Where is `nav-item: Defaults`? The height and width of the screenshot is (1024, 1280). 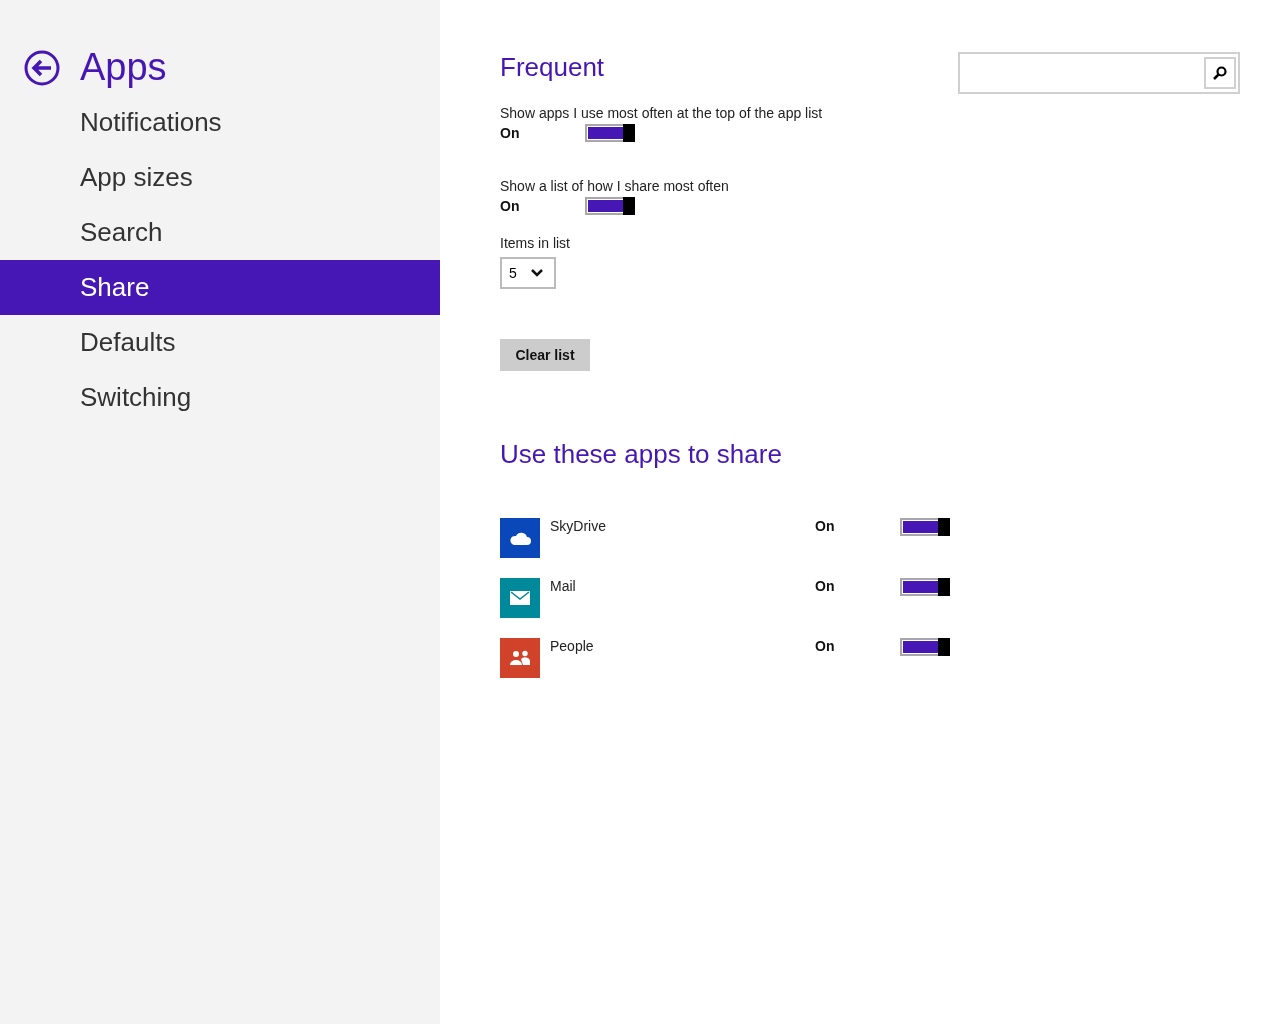
nav-item: Defaults is located at coordinates (220, 342).